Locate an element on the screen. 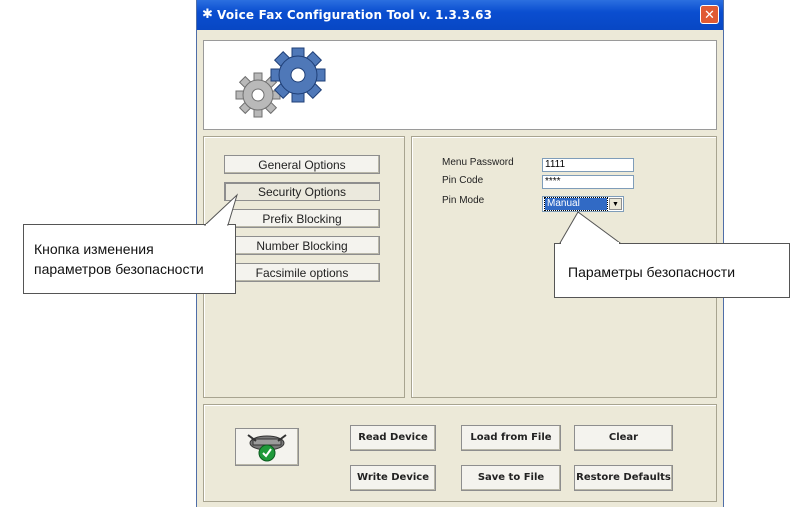  gears-icon is located at coordinates (280, 82).